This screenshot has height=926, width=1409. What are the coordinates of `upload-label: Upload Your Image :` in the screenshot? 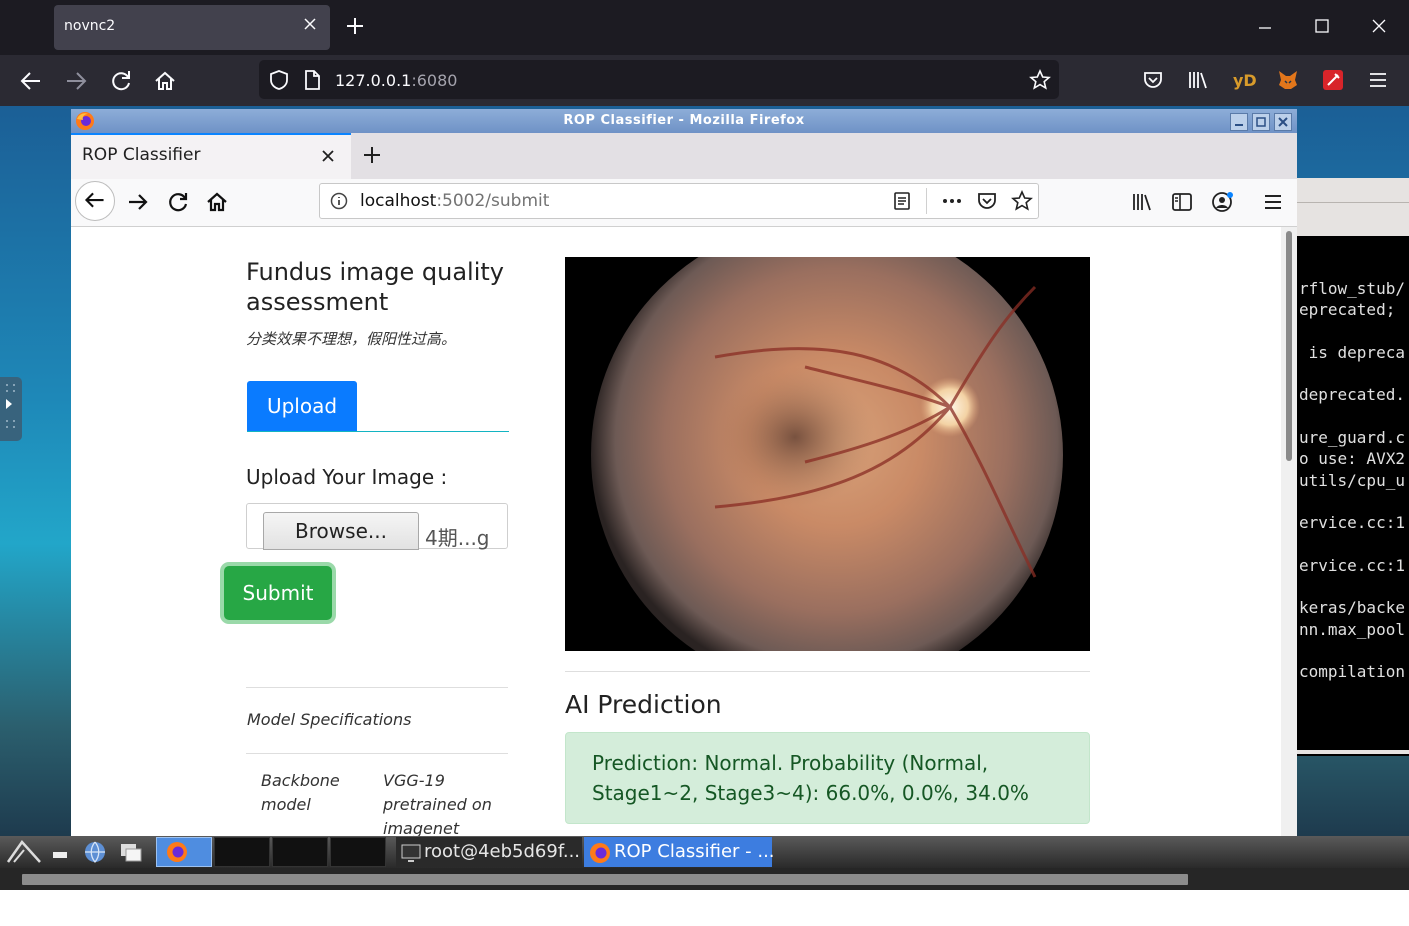 It's located at (347, 477).